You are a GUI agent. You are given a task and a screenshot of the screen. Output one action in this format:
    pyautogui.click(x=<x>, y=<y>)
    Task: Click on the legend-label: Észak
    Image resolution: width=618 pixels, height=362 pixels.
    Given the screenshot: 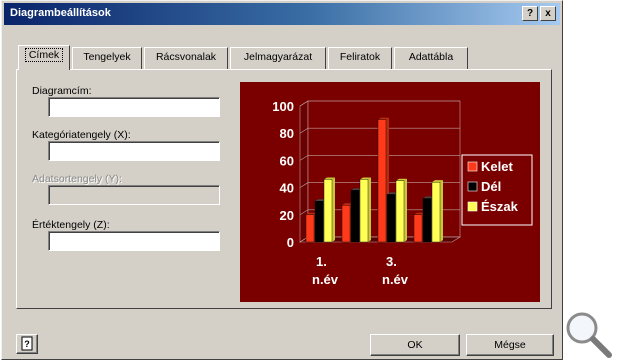 What is the action you would take?
    pyautogui.click(x=500, y=206)
    